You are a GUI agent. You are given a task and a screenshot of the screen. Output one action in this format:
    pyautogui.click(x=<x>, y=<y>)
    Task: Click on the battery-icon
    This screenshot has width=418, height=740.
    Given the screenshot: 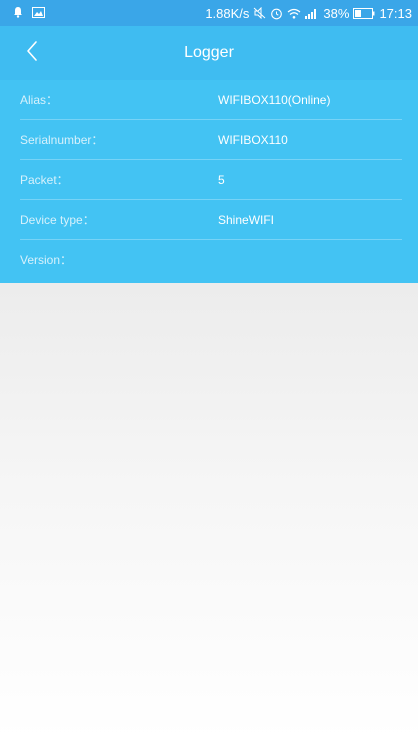 What is the action you would take?
    pyautogui.click(x=364, y=13)
    